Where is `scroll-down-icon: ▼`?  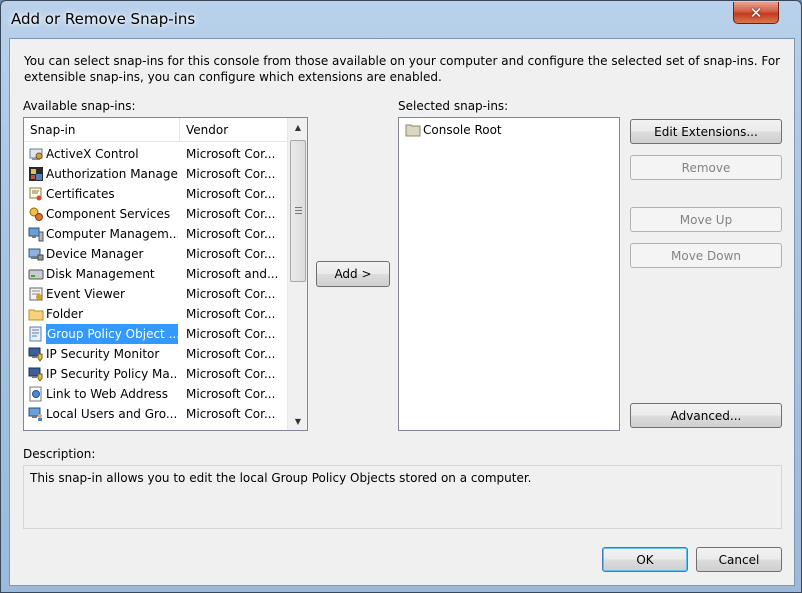 scroll-down-icon: ▼ is located at coordinates (297, 421).